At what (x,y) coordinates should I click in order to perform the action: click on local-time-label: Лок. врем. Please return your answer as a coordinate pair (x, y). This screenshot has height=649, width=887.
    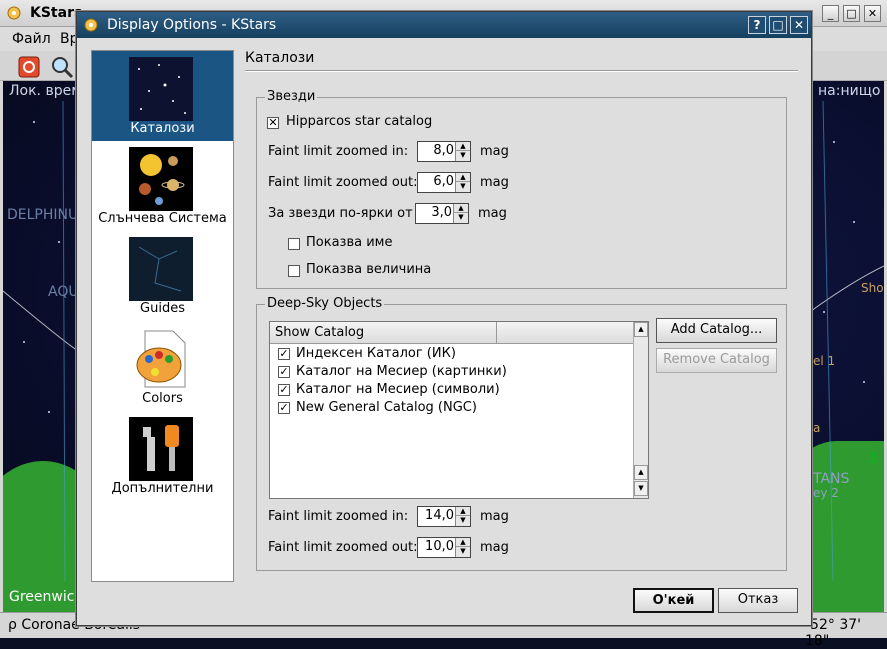
    Looking at the image, I should click on (45, 91).